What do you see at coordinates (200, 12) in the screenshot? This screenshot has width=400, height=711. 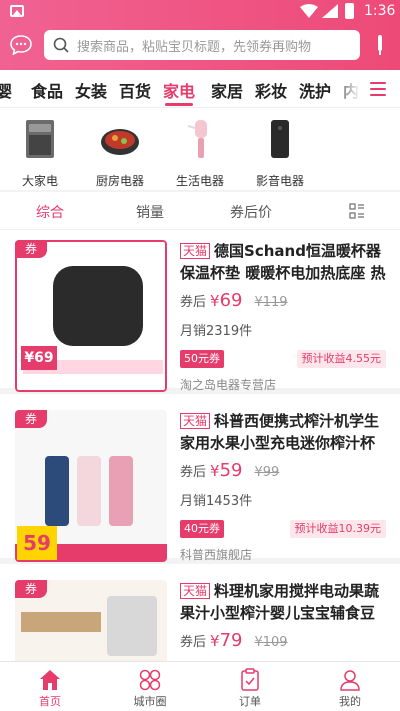 I see `status-bar: 1:36` at bounding box center [200, 12].